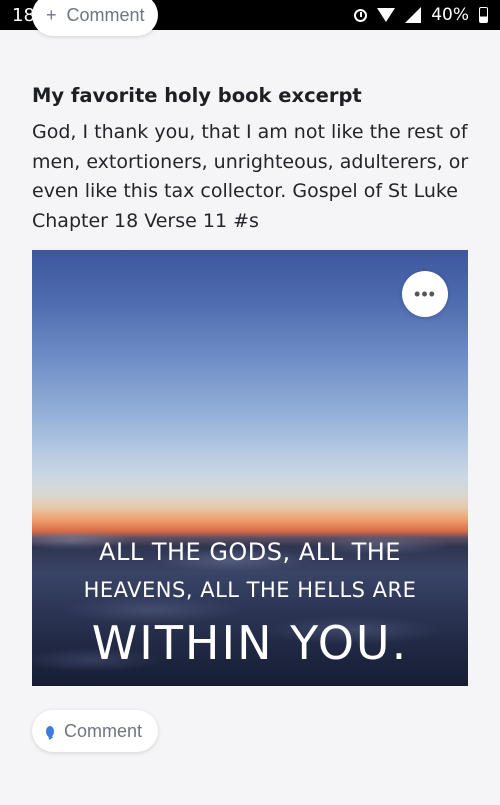 The image size is (500, 805). Describe the element at coordinates (386, 15) in the screenshot. I see `wifi-icon` at that location.